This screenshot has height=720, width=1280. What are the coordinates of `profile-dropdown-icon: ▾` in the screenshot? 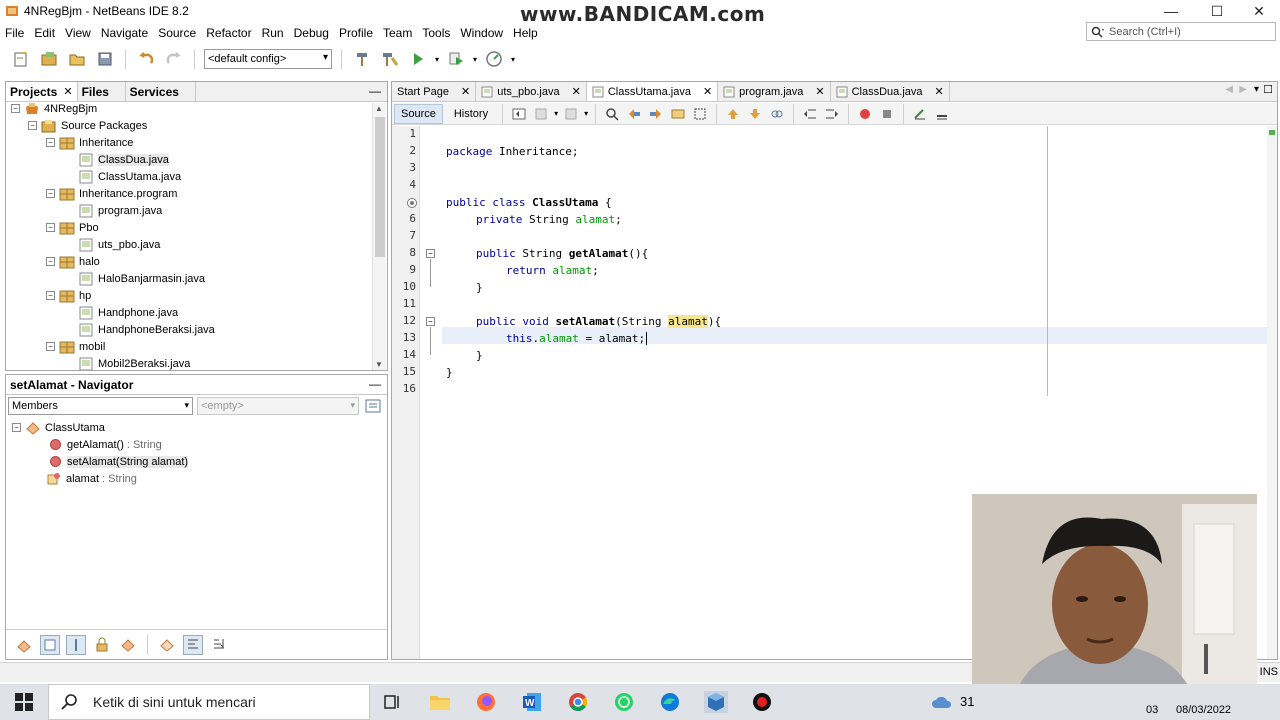 It's located at (513, 59).